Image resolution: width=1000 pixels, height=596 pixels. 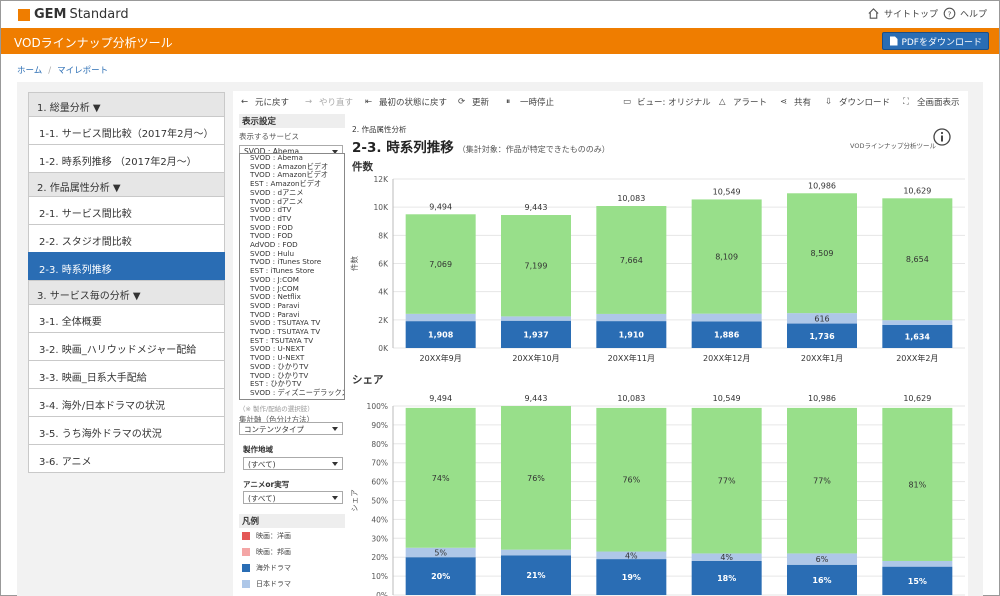 I want to click on axis-select: コンテンツタイプ, so click(x=291, y=428).